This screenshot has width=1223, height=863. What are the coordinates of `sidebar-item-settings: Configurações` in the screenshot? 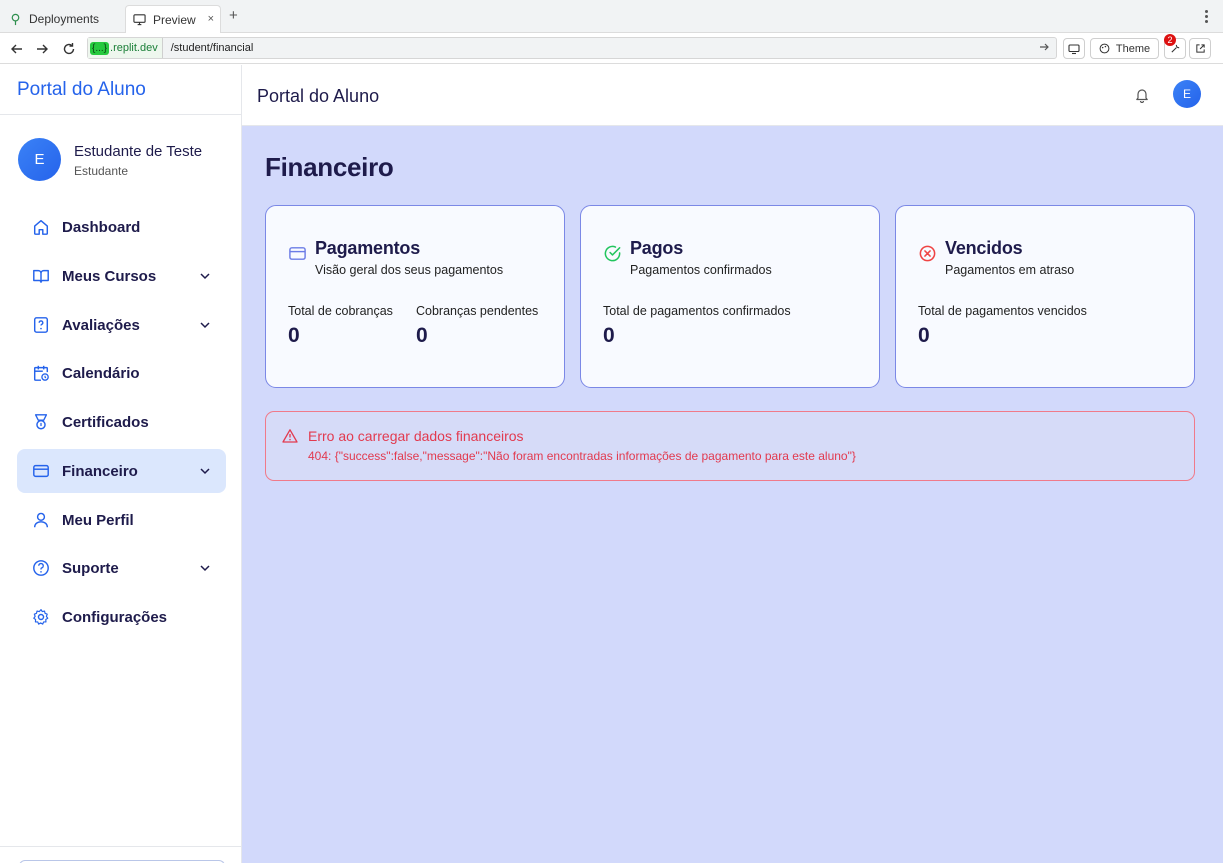 It's located at (121, 617).